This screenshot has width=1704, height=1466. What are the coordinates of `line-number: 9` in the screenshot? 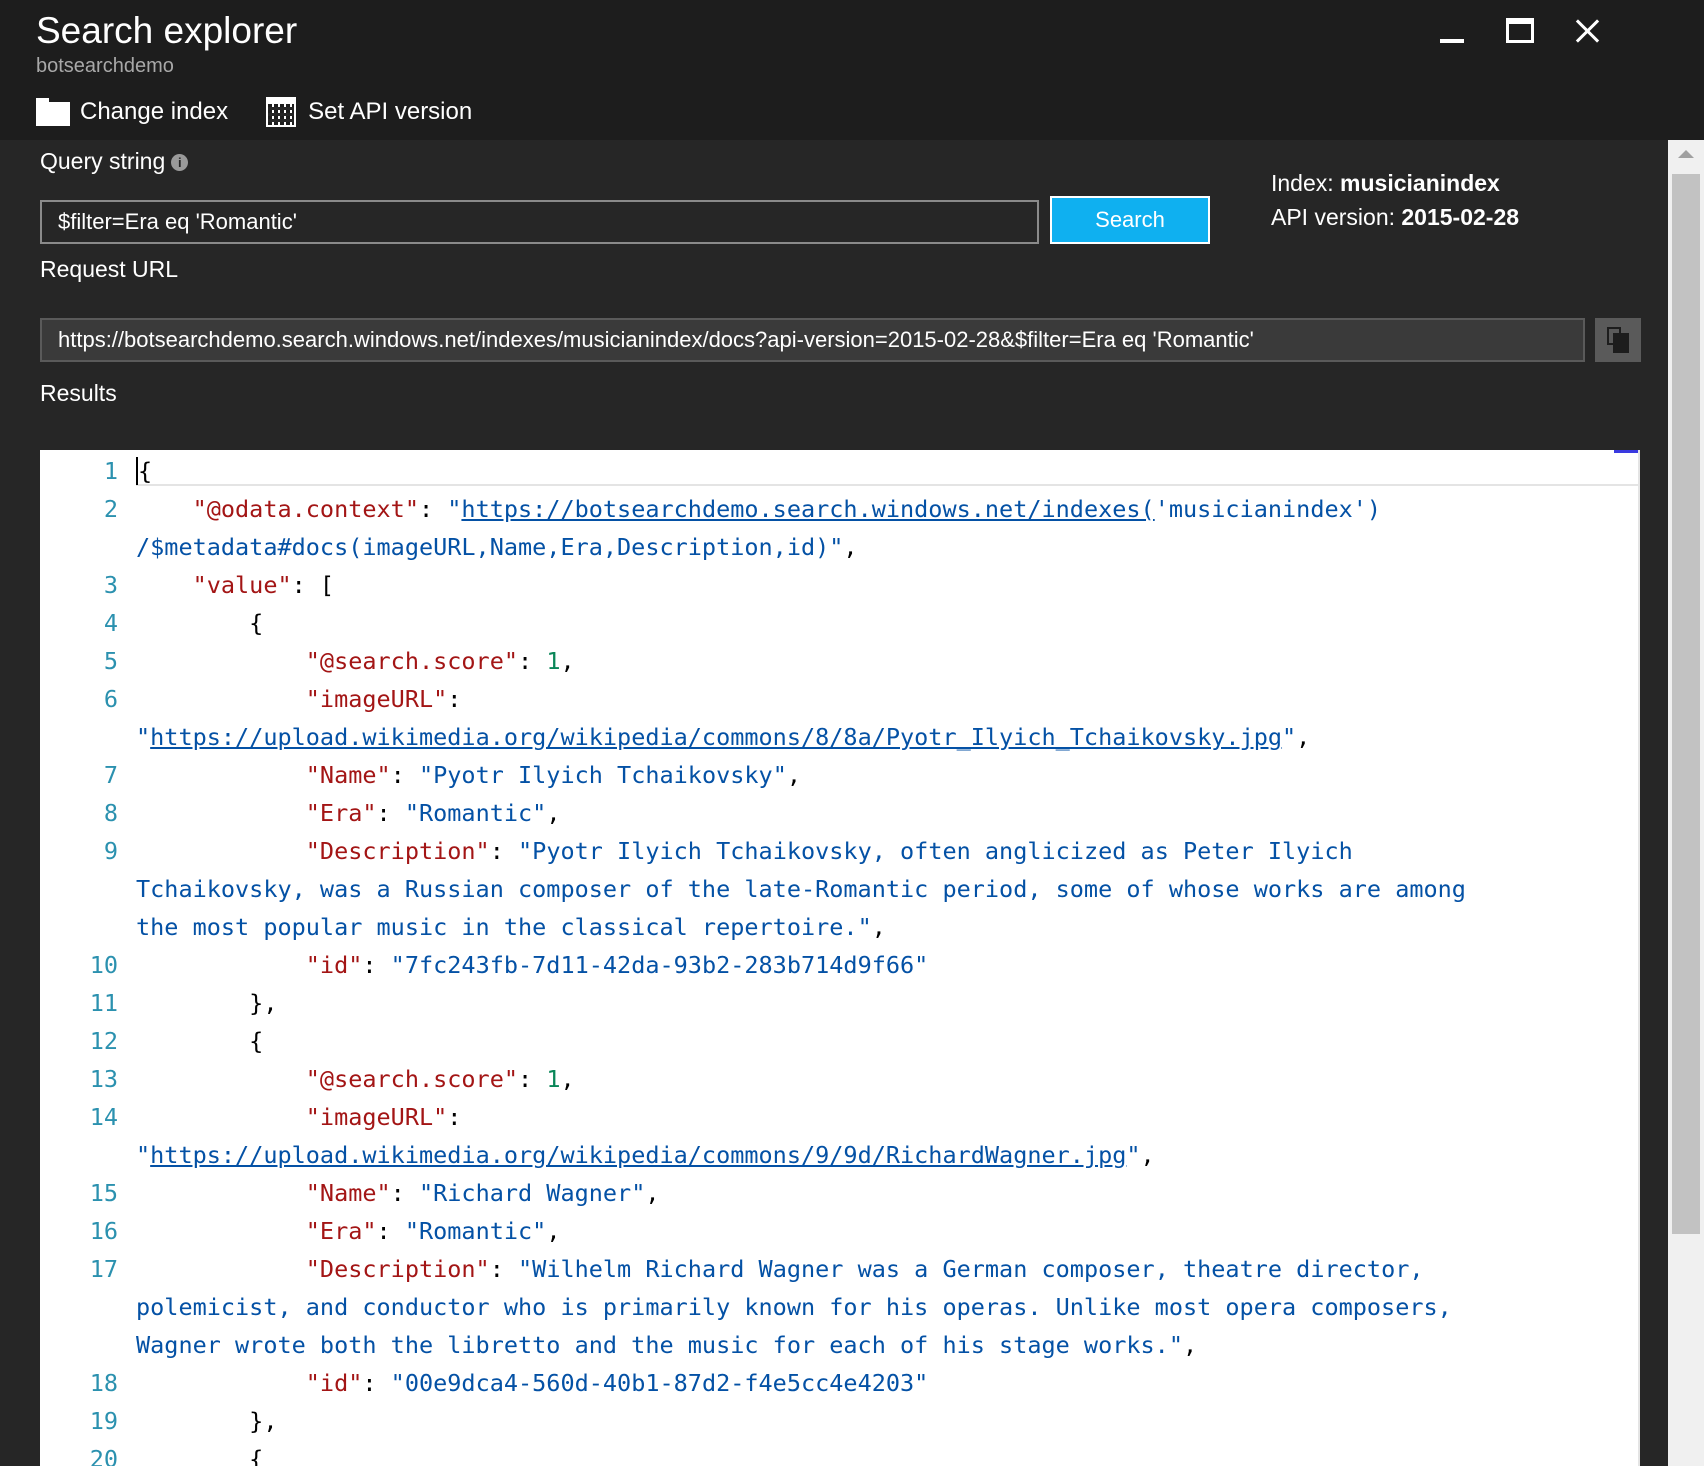 It's located at (110, 851).